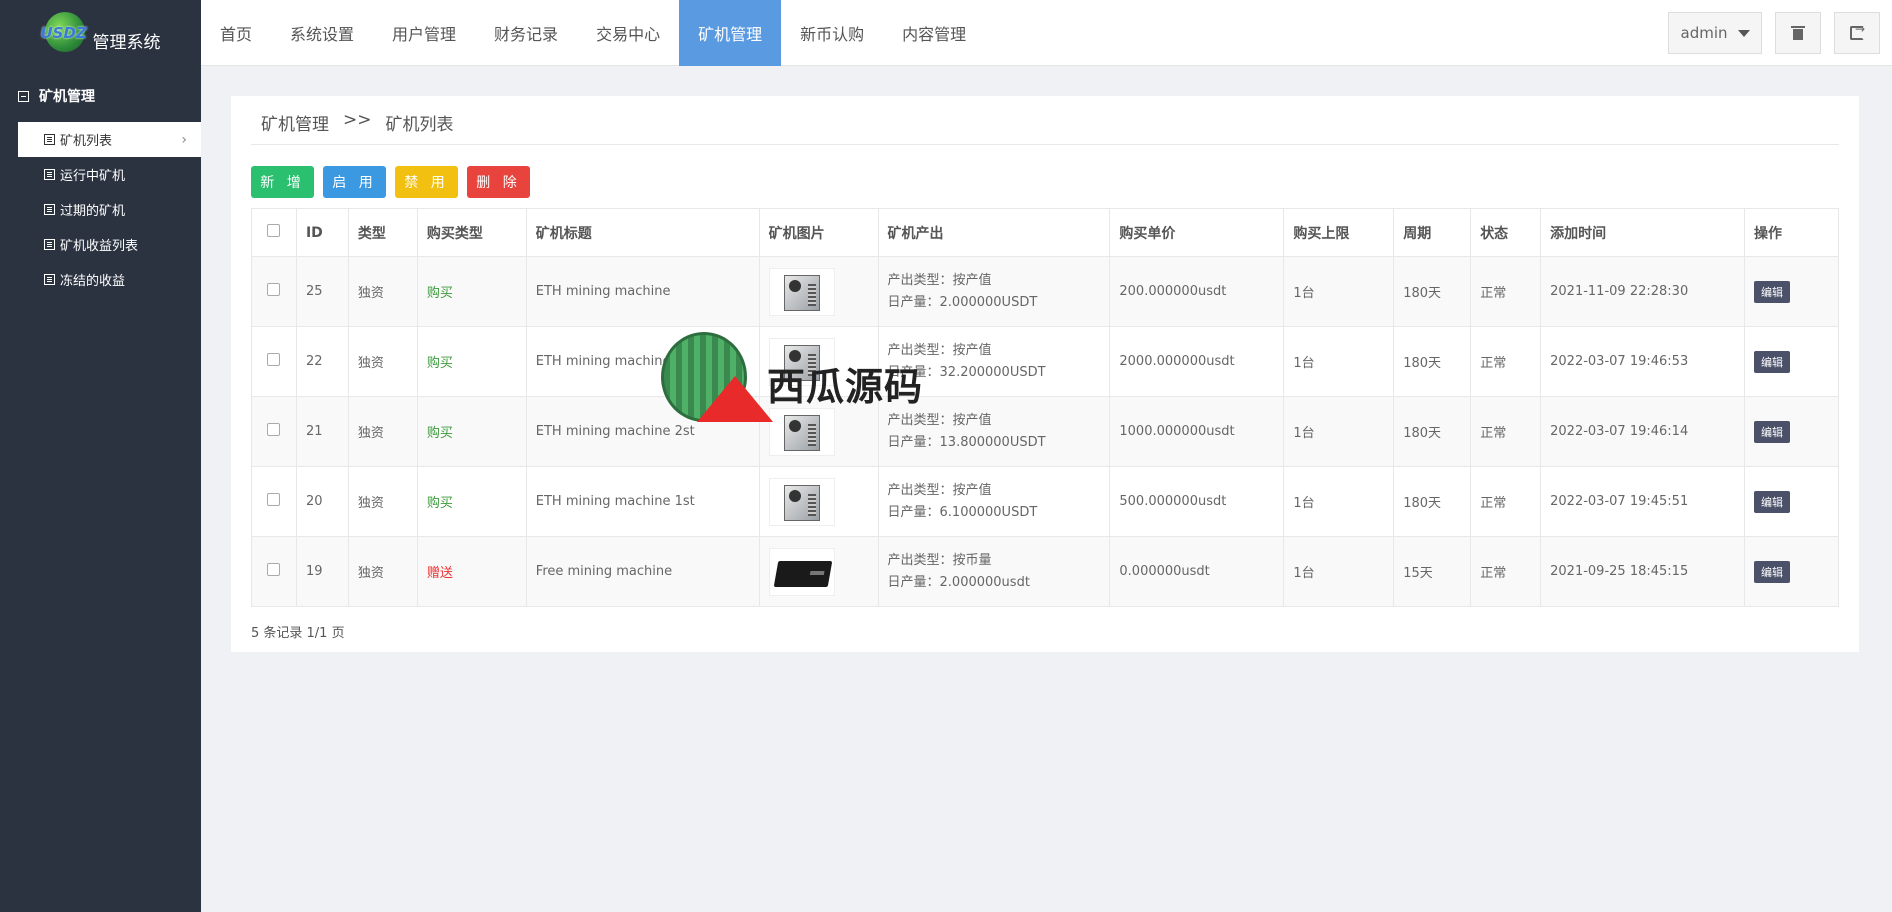  Describe the element at coordinates (282, 182) in the screenshot. I see `add-button: 新 增` at that location.